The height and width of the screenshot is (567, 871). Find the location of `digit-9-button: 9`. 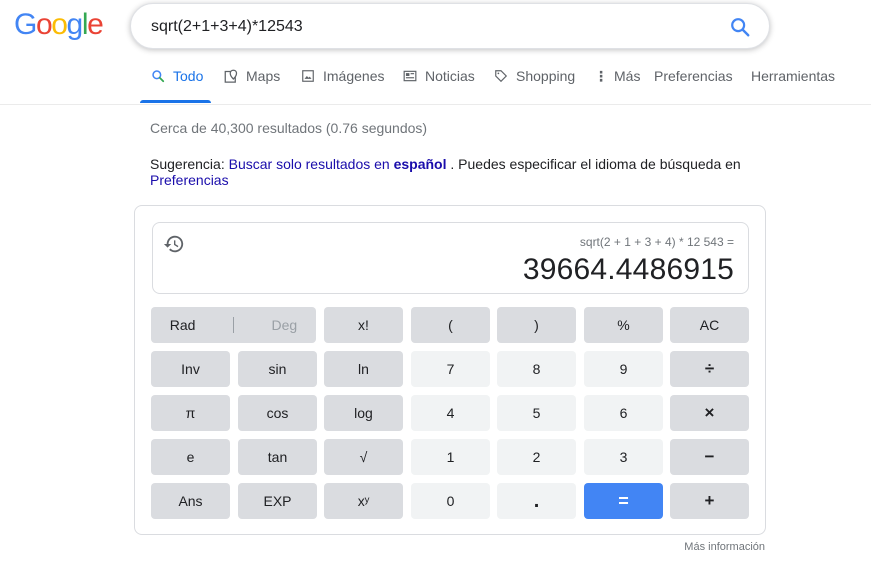

digit-9-button: 9 is located at coordinates (623, 369).